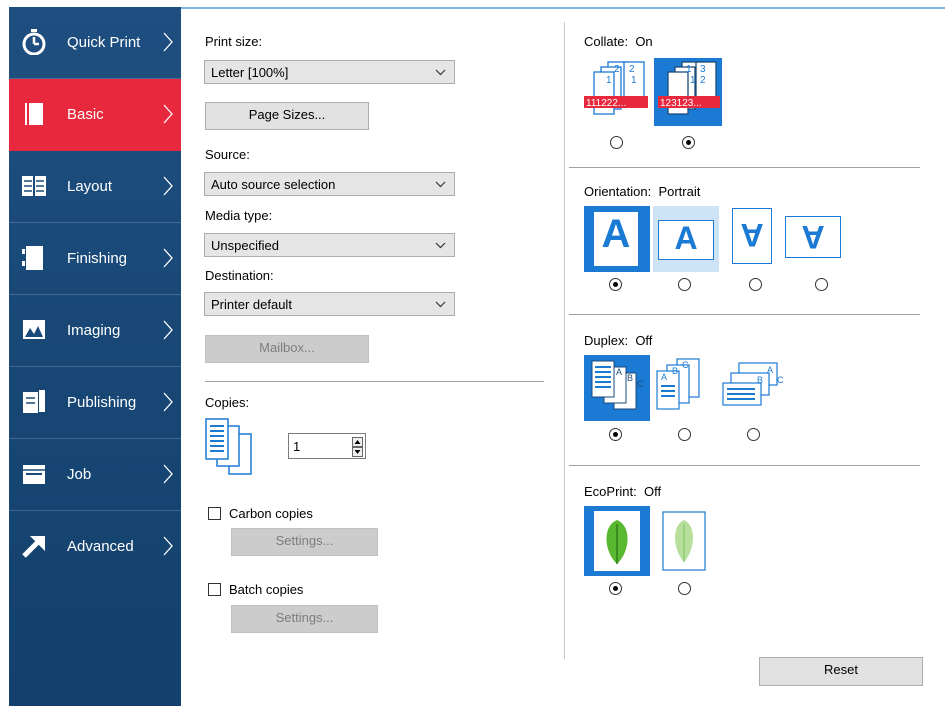 Image resolution: width=945 pixels, height=706 pixels. I want to click on copies-input, so click(313, 446).